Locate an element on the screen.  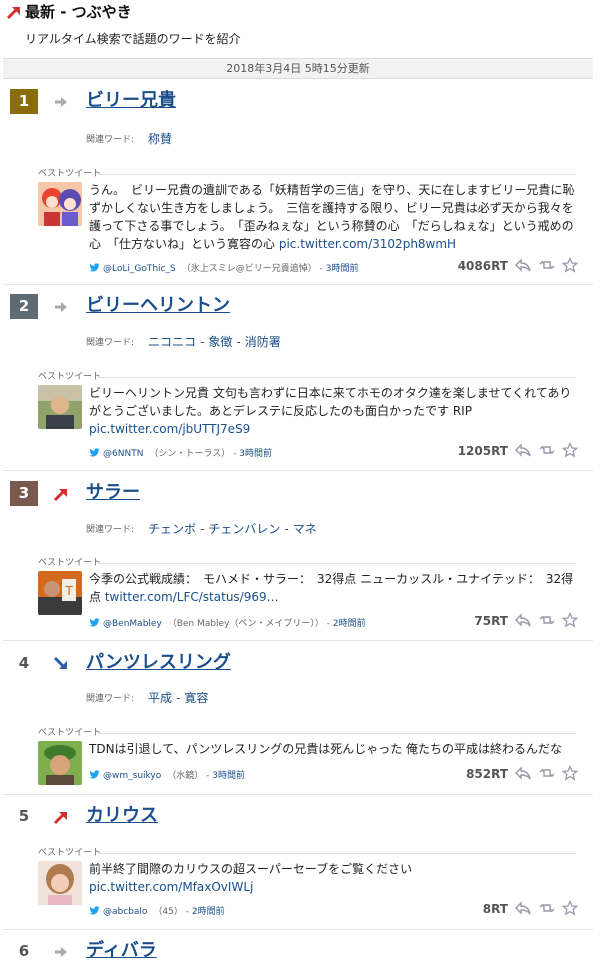
update-timestamp: 2018年3月4日 5時15分更新 is located at coordinates (298, 68).